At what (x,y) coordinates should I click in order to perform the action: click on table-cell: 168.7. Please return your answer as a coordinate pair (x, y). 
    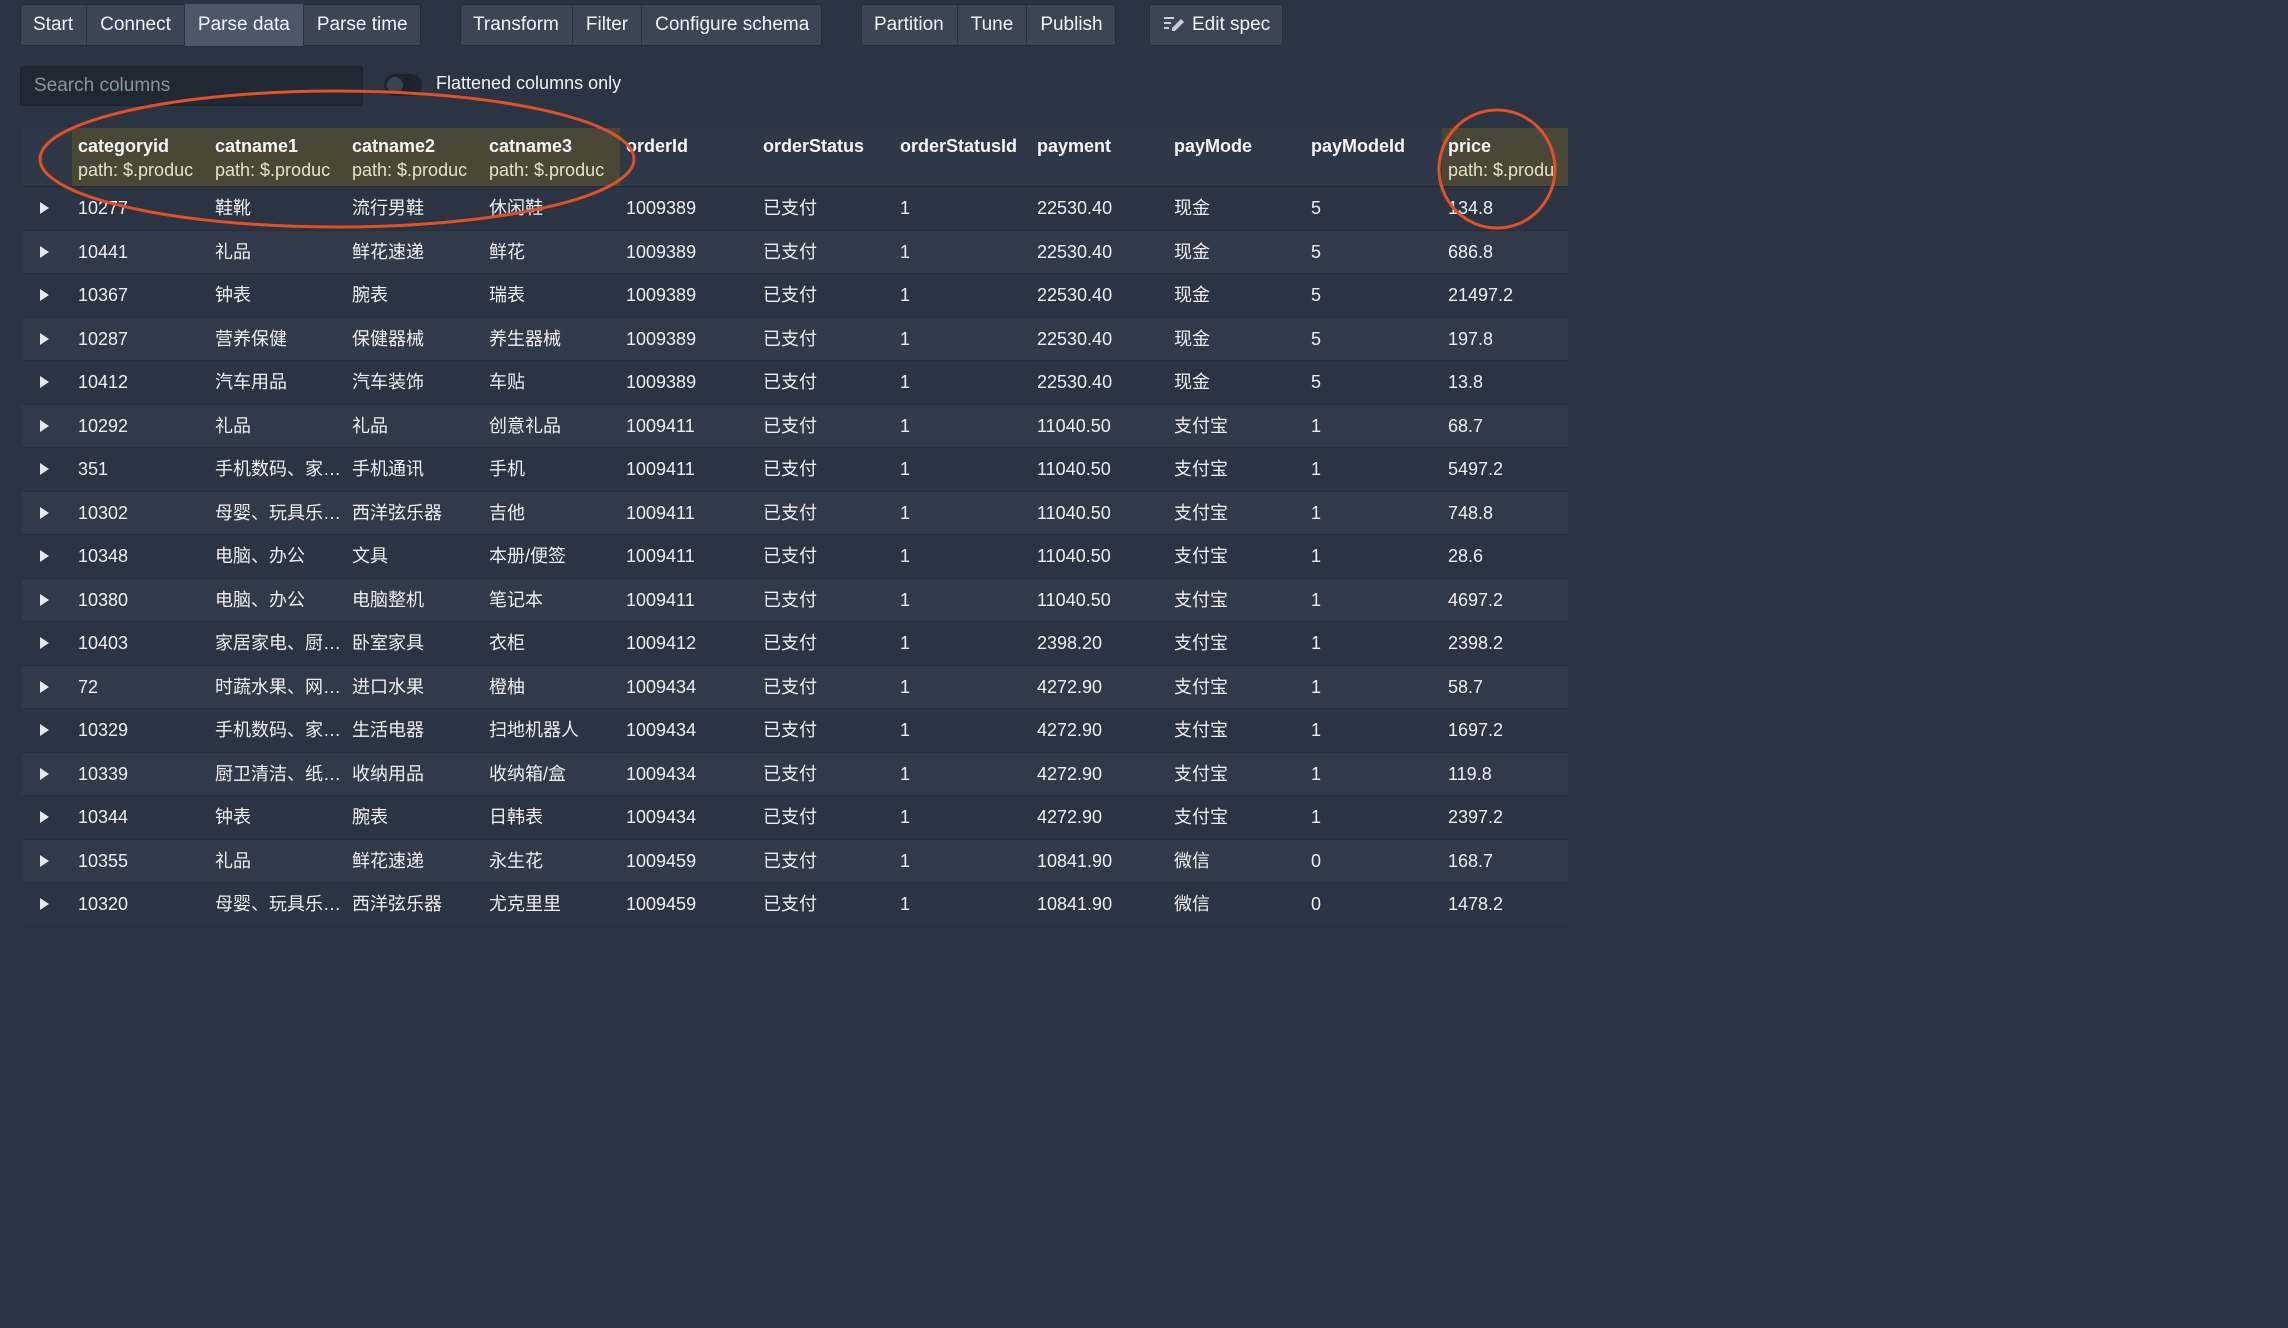
    Looking at the image, I should click on (1471, 860).